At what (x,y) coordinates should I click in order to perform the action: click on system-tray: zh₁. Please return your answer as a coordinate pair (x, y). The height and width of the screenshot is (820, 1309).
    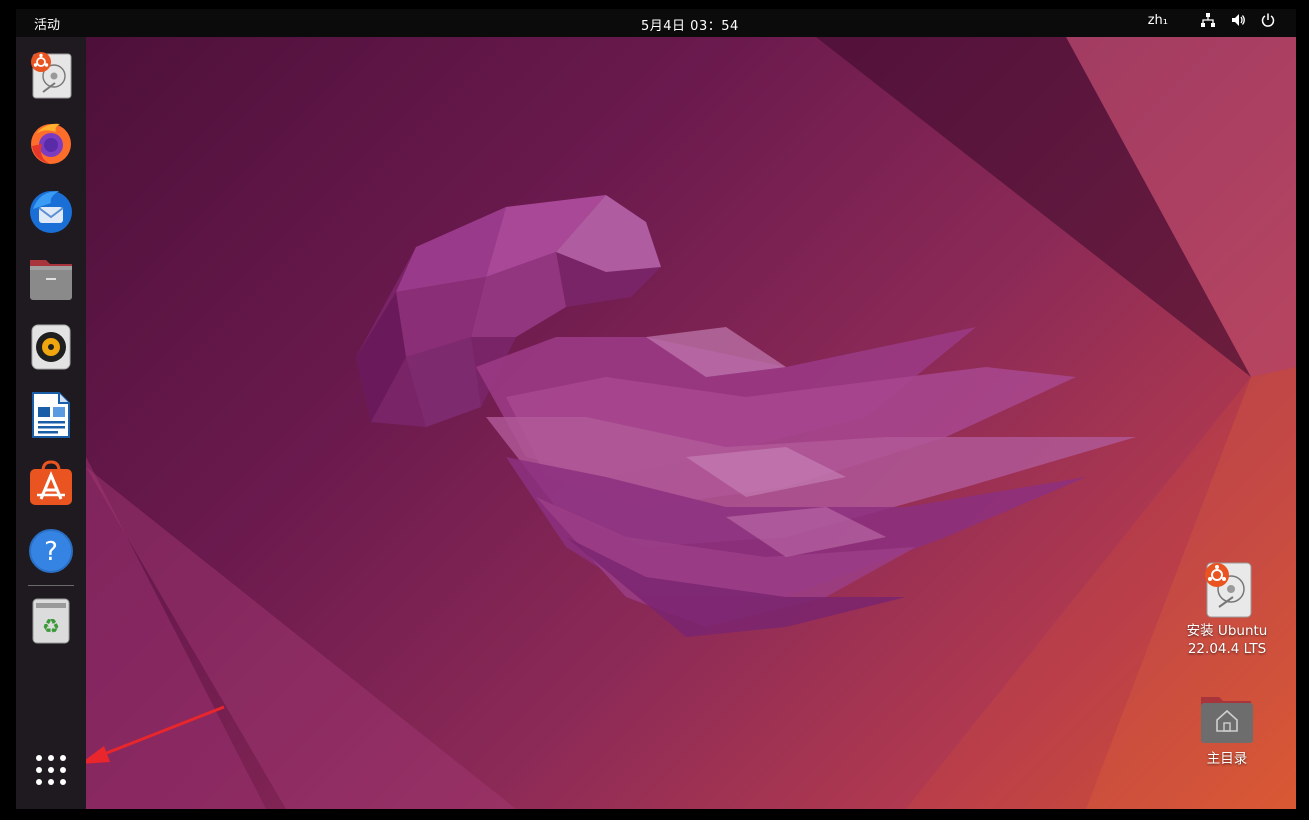
    Looking at the image, I should click on (1212, 20).